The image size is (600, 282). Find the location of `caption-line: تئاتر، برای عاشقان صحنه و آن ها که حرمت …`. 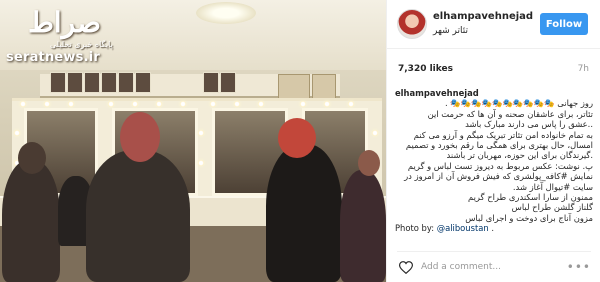

caption-line: تئاتر، برای عاشقان صحنه و آن ها که حرمت … is located at coordinates (510, 113).